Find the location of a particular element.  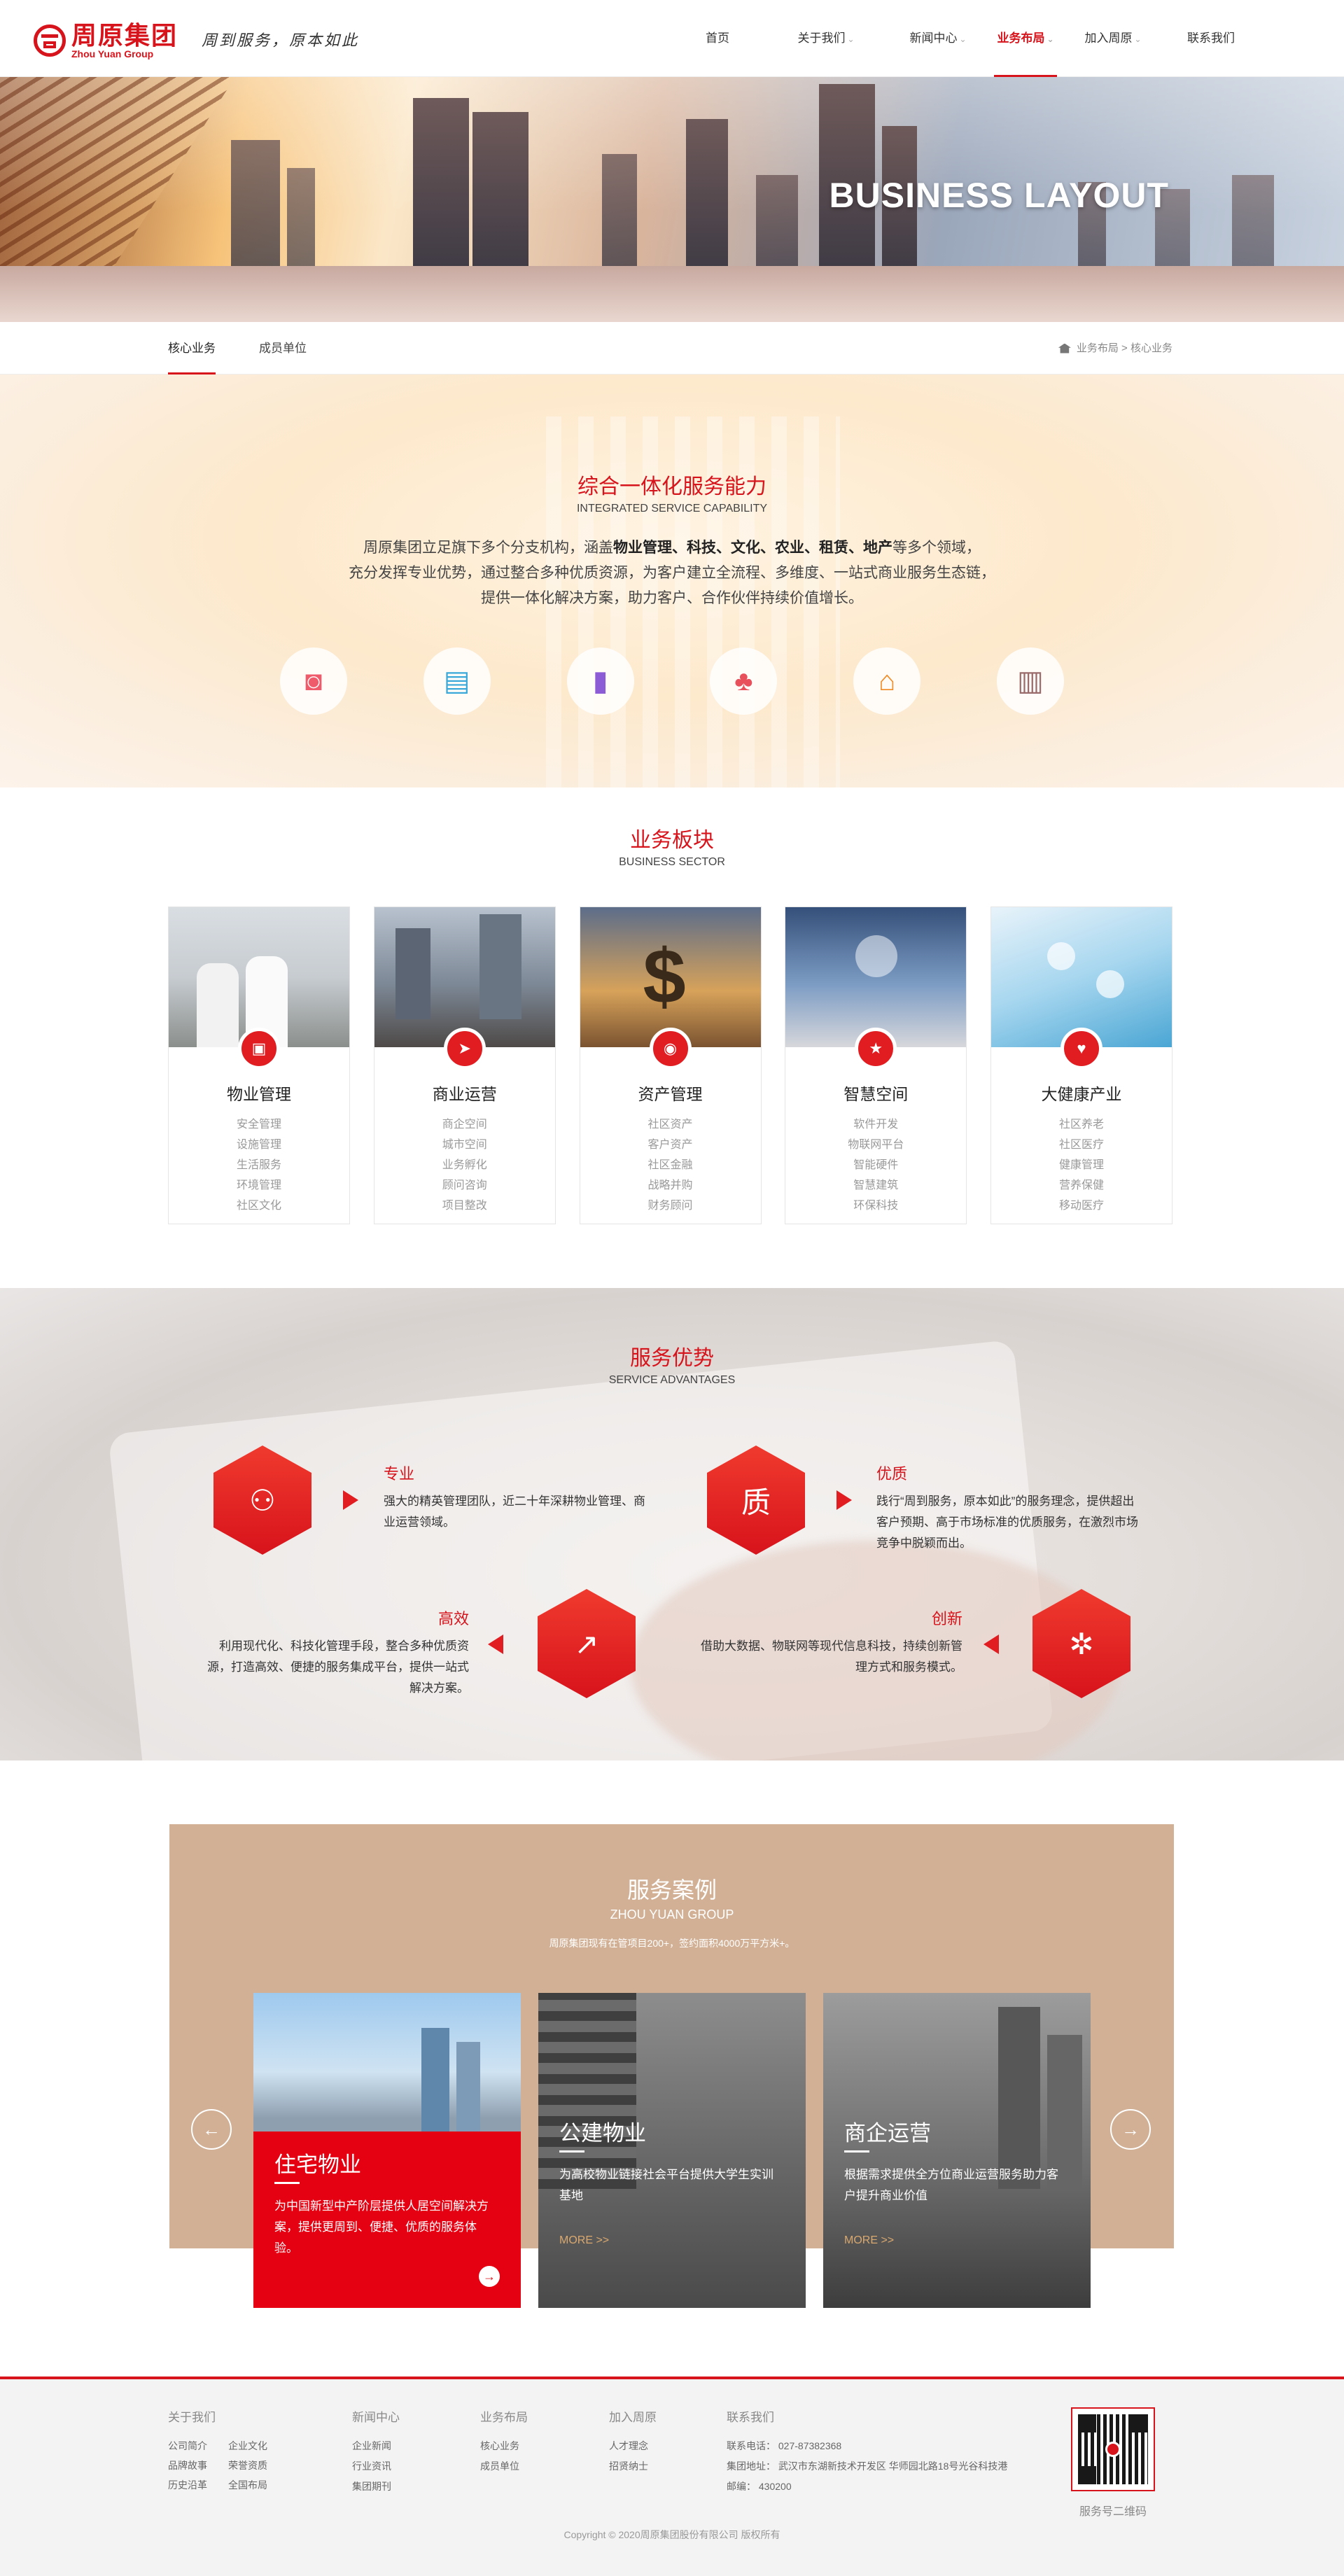

breadcrumb-text: 业务布局 > 核心业务 is located at coordinates (1124, 348).